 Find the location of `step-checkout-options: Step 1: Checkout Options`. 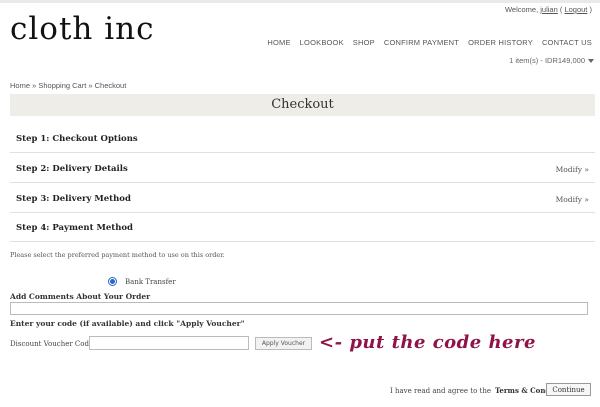

step-checkout-options: Step 1: Checkout Options is located at coordinates (302, 139).